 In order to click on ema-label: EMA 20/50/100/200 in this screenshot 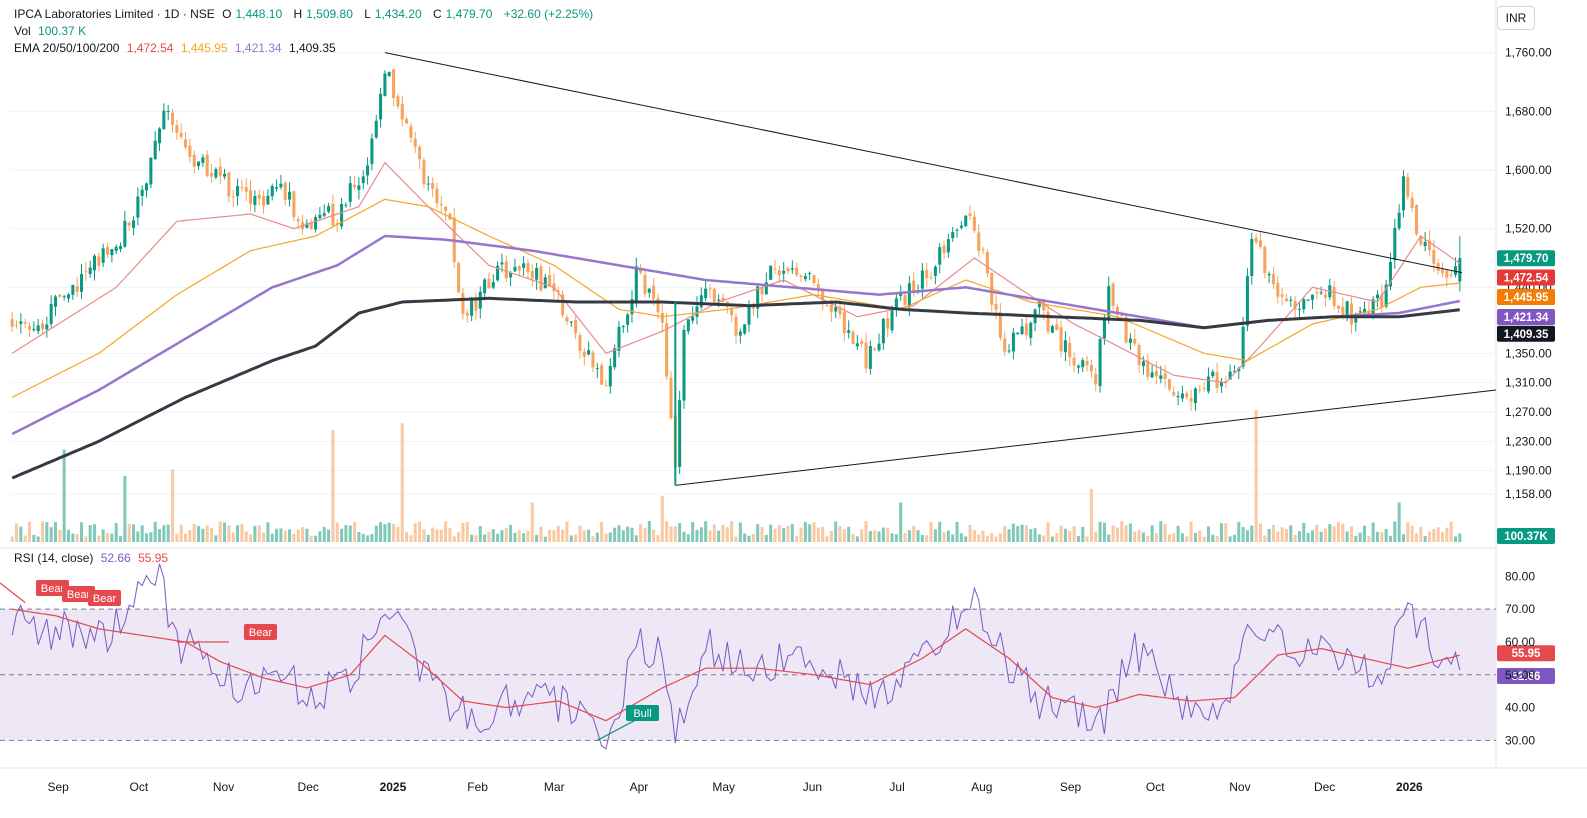, I will do `click(66, 48)`.